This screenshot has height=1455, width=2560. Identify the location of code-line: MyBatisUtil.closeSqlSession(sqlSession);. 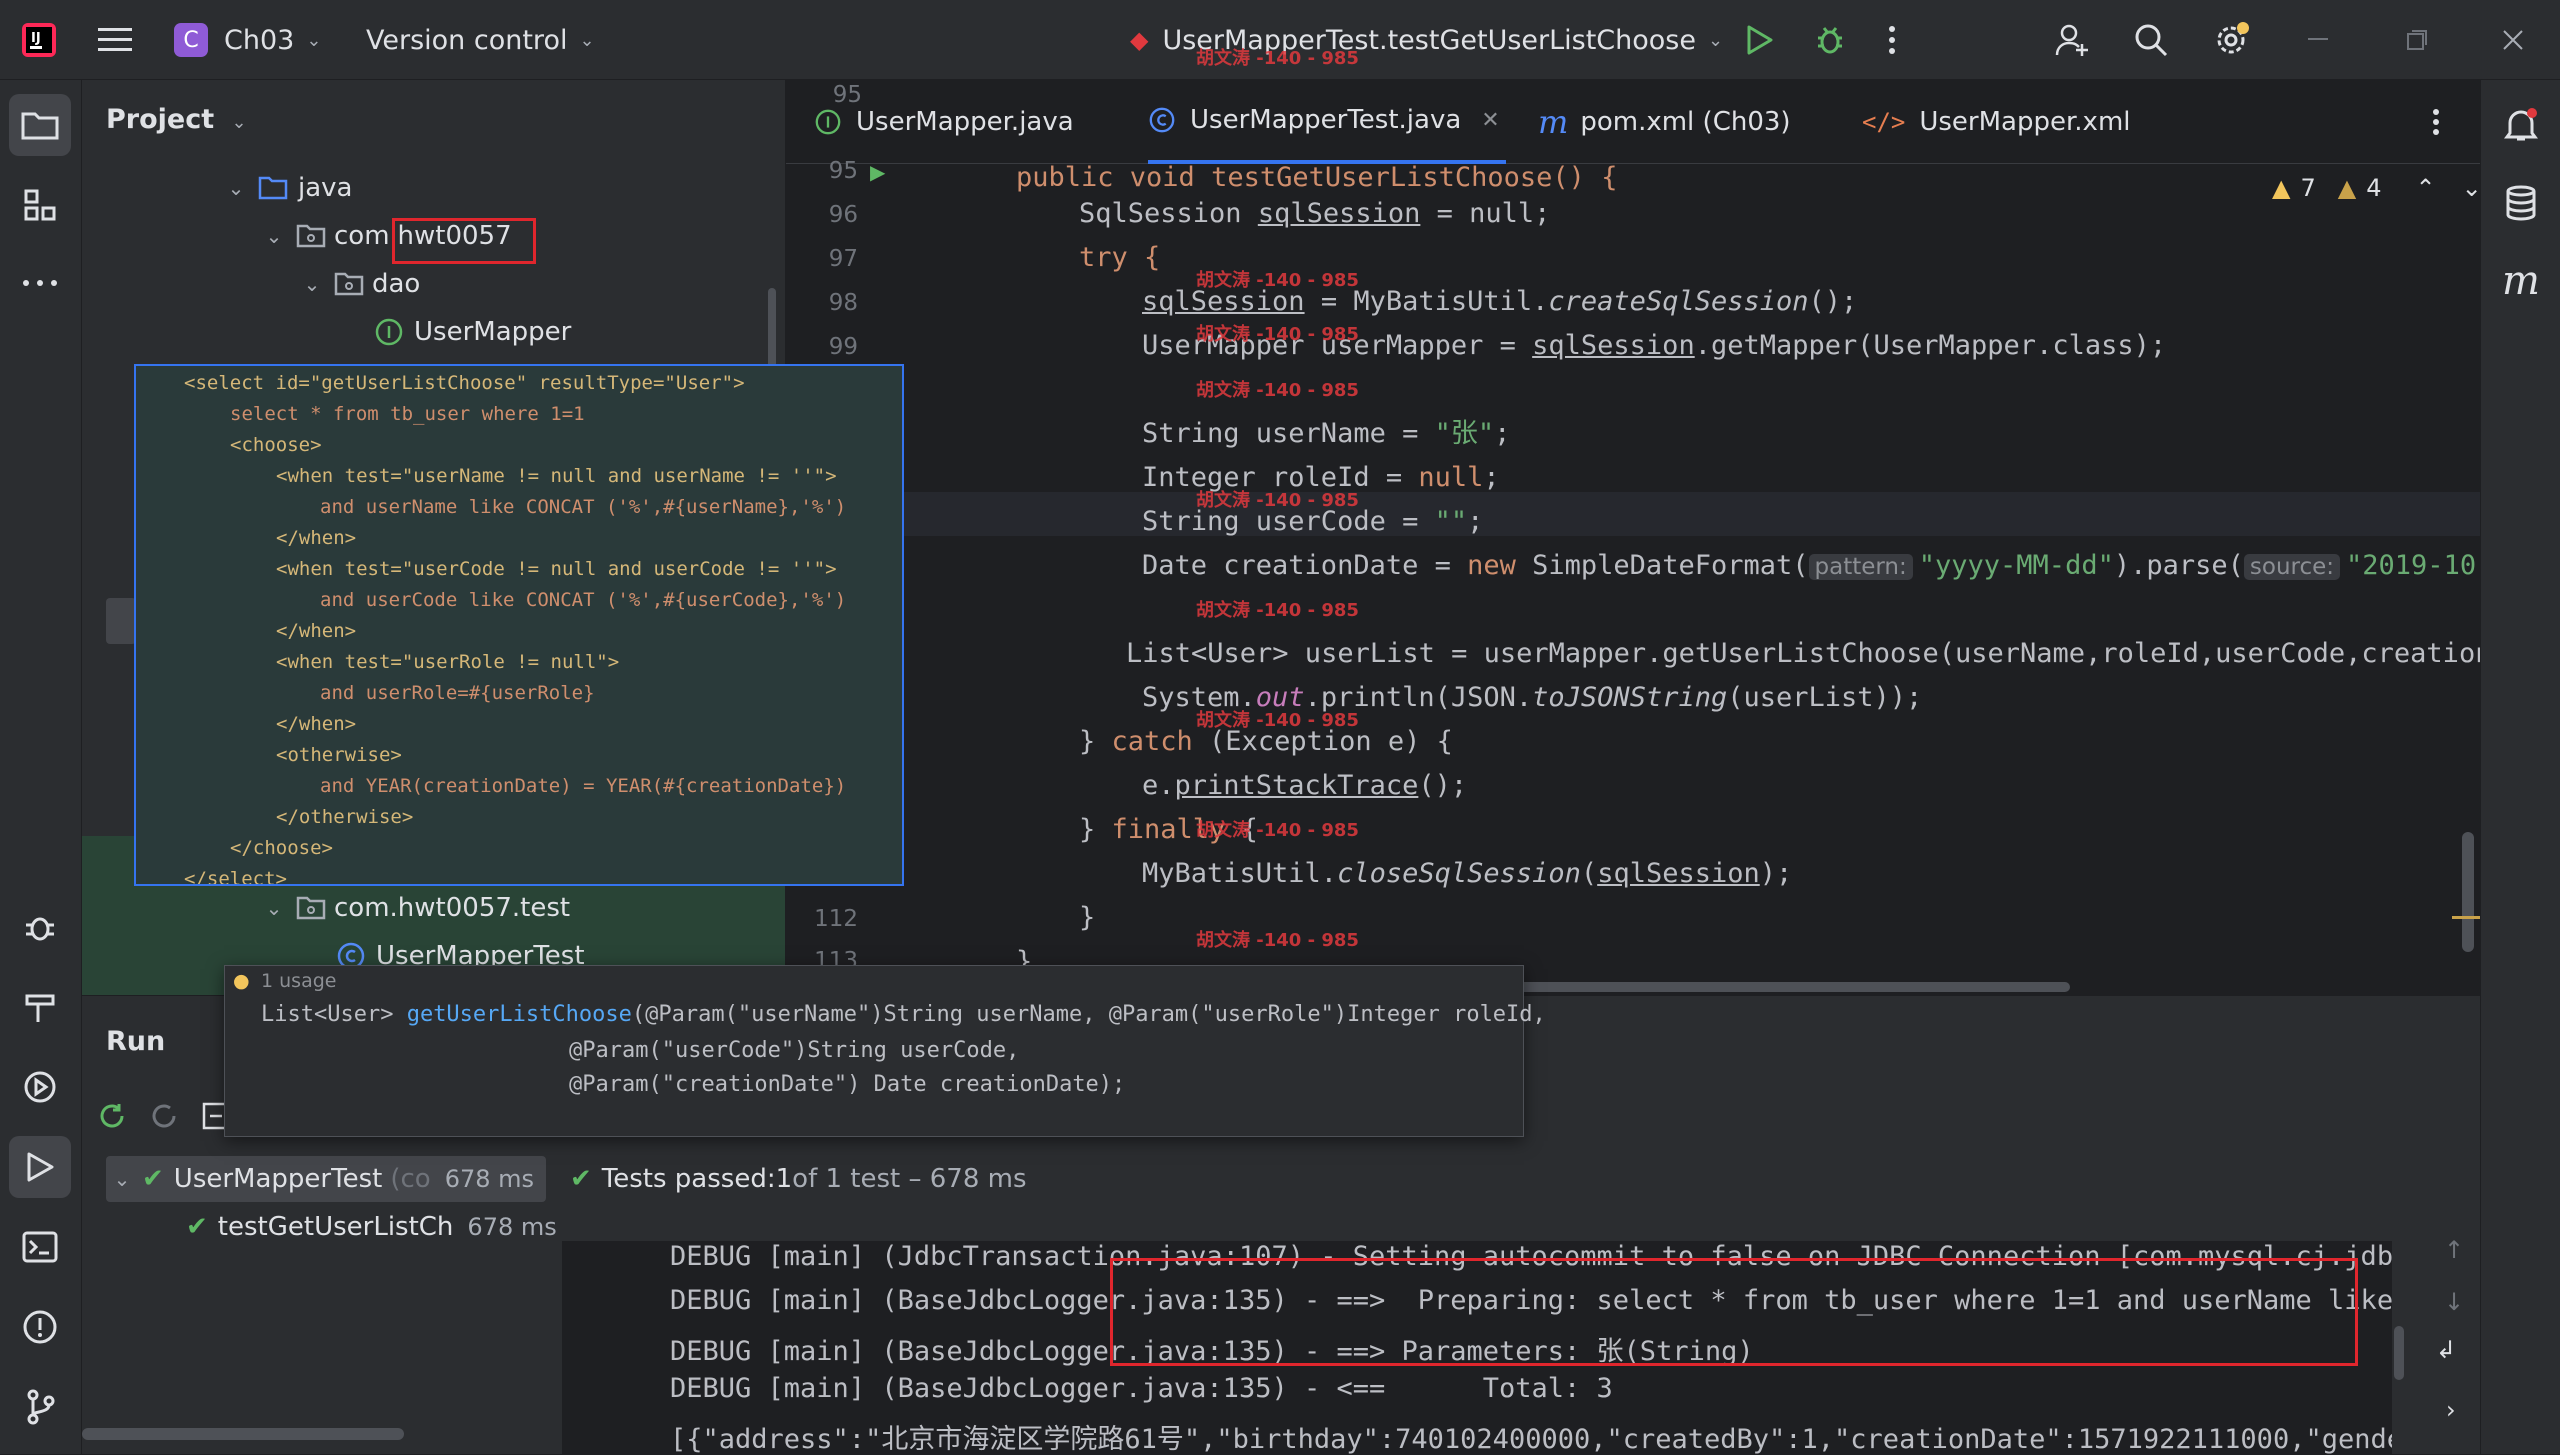
(1467, 874).